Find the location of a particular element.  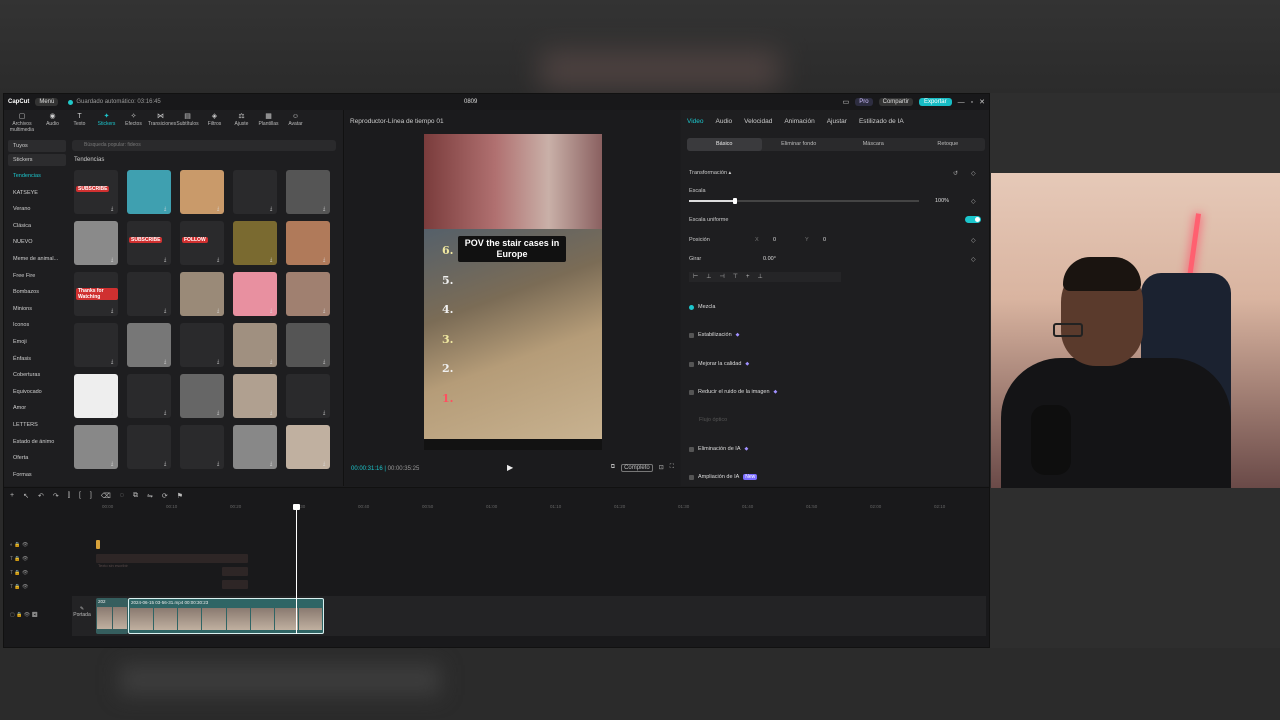

tool-2: T Texto is located at coordinates (79, 121).